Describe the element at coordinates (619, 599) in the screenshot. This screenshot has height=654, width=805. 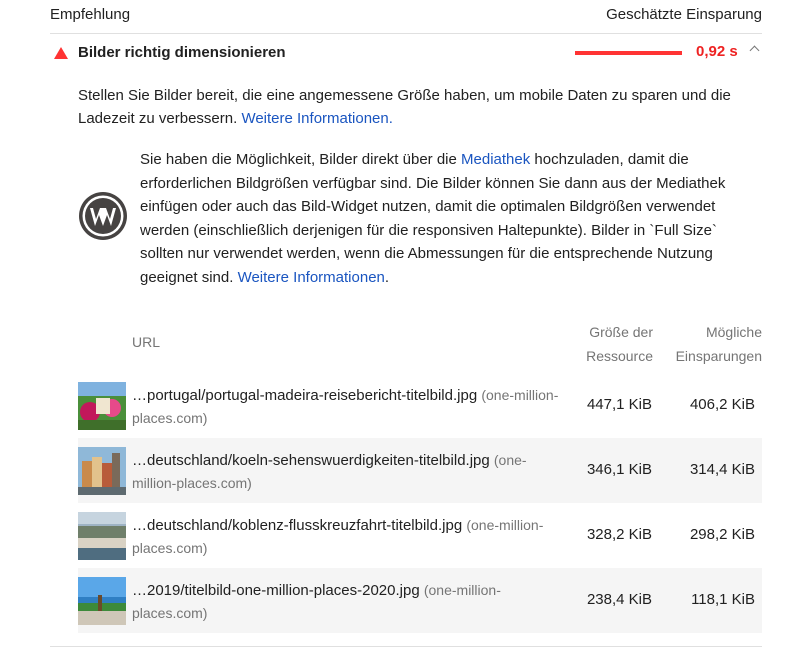
I see `resource-size: 238,4 KiB` at that location.